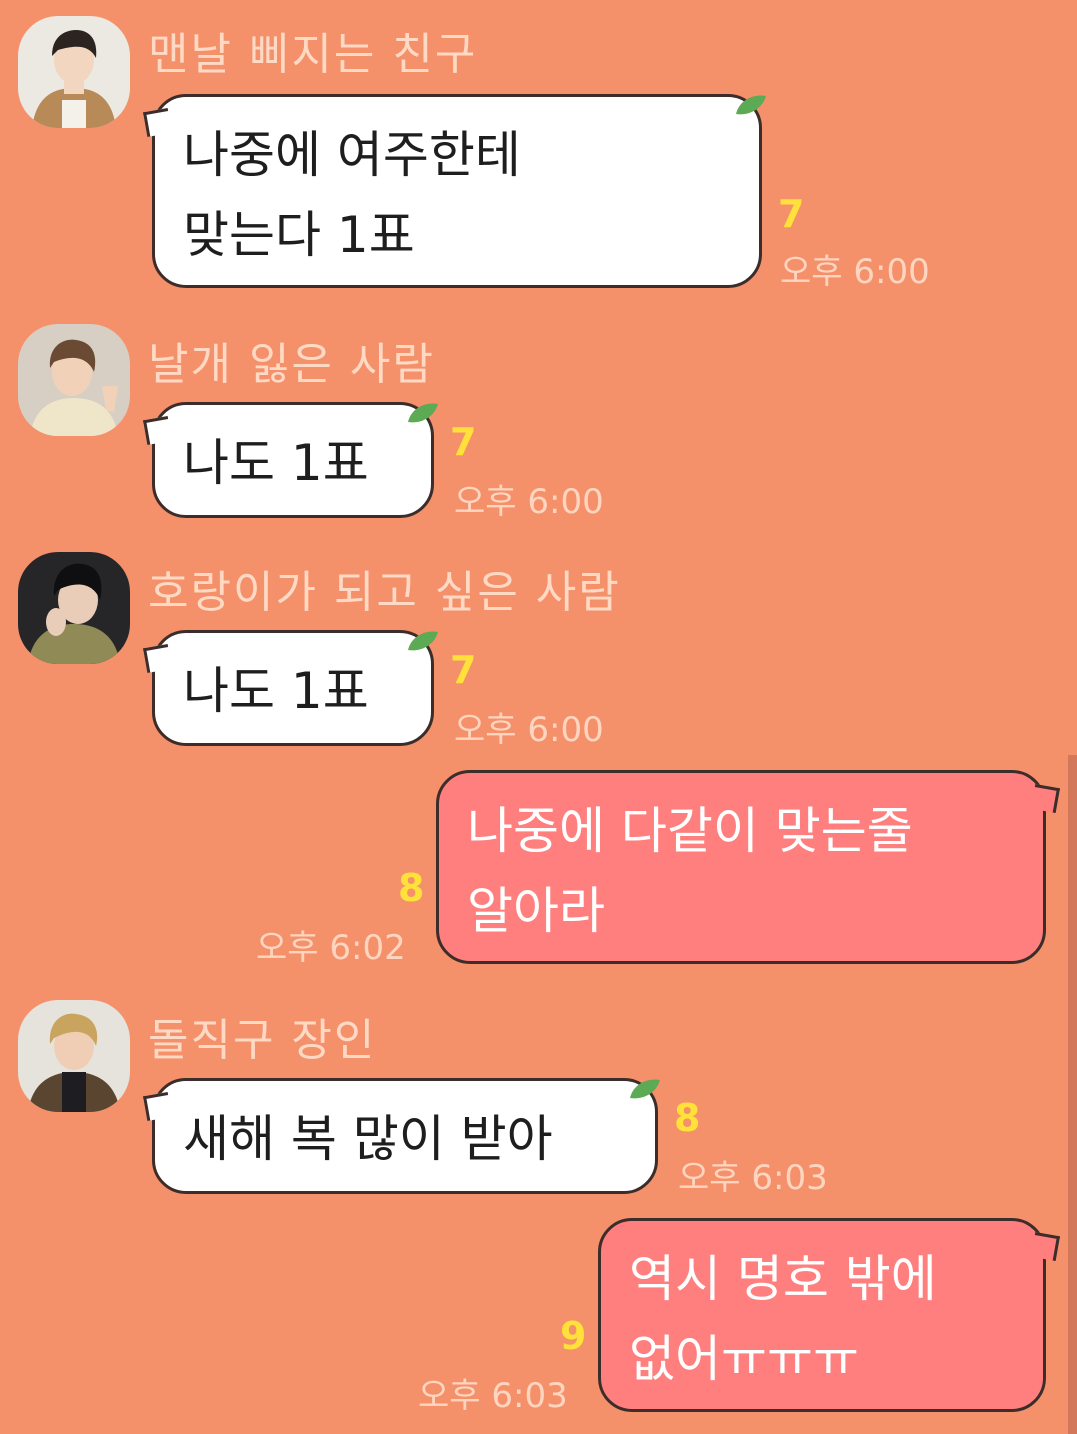 Image resolution: width=1077 pixels, height=1434 pixels. I want to click on message-text-line: 알아라, so click(536, 911).